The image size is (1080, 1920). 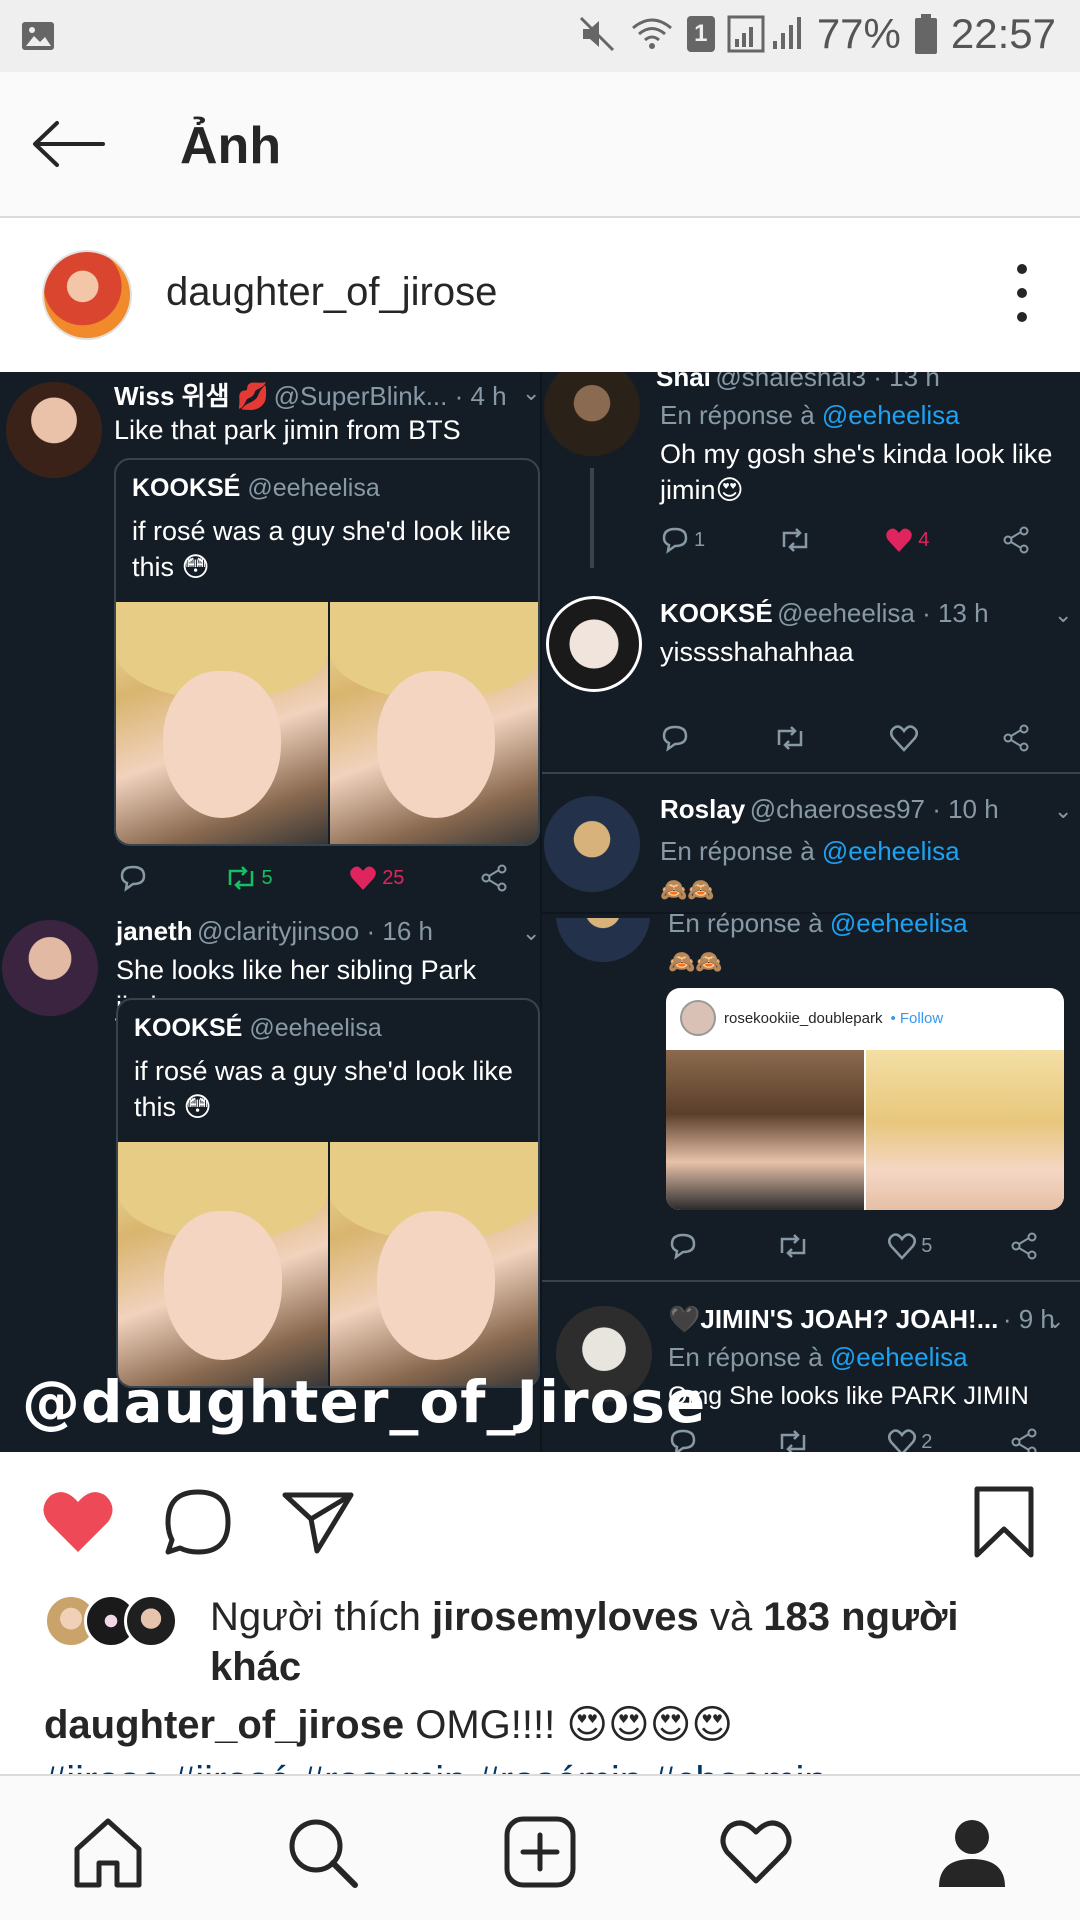 I want to click on embed-photo, so click(x=765, y=1130).